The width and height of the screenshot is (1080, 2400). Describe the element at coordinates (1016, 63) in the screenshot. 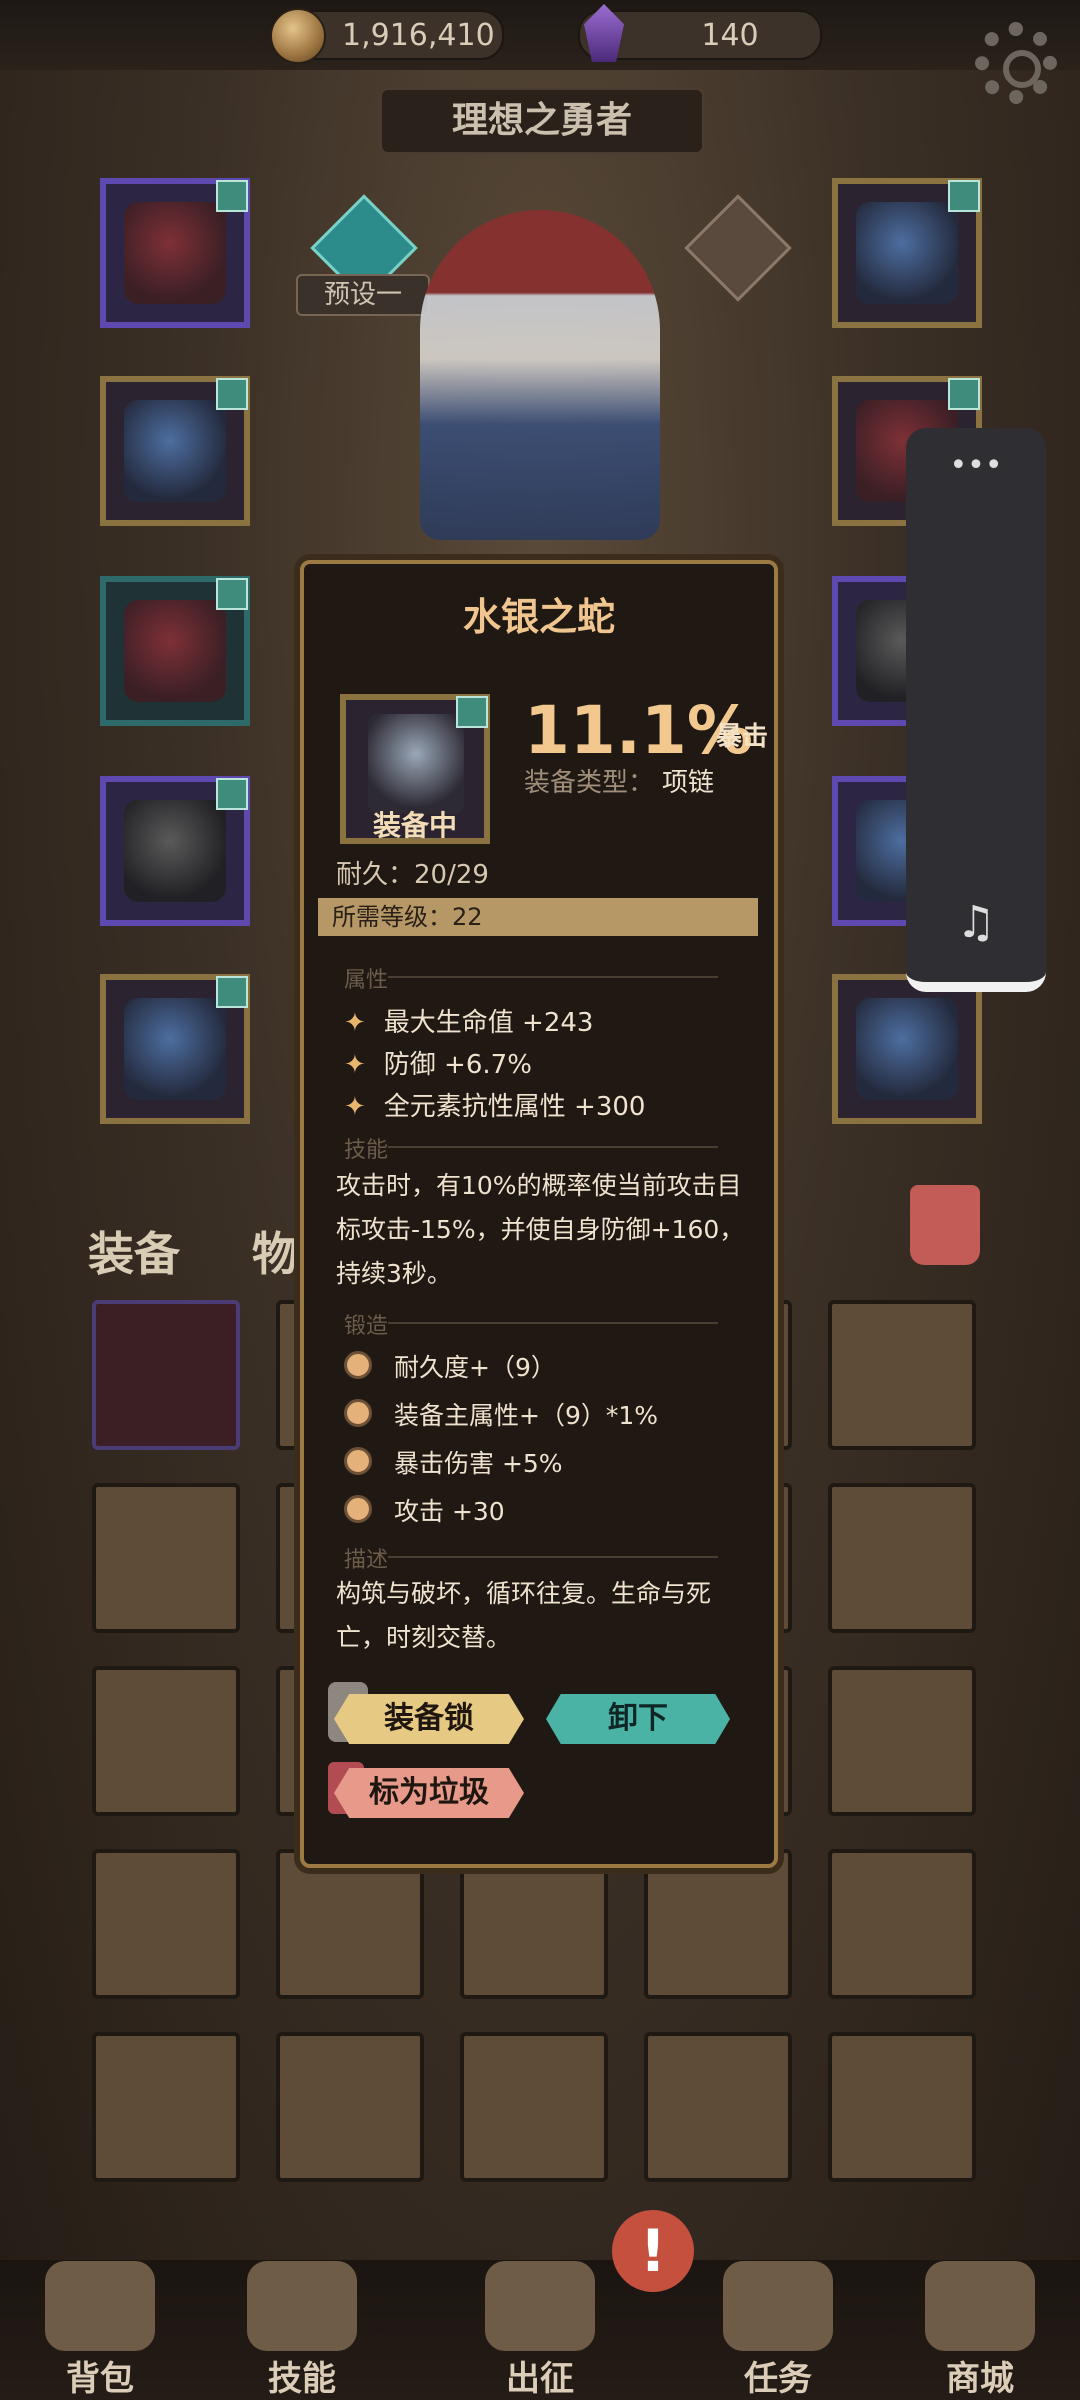

I see `settings-gear-icon` at that location.